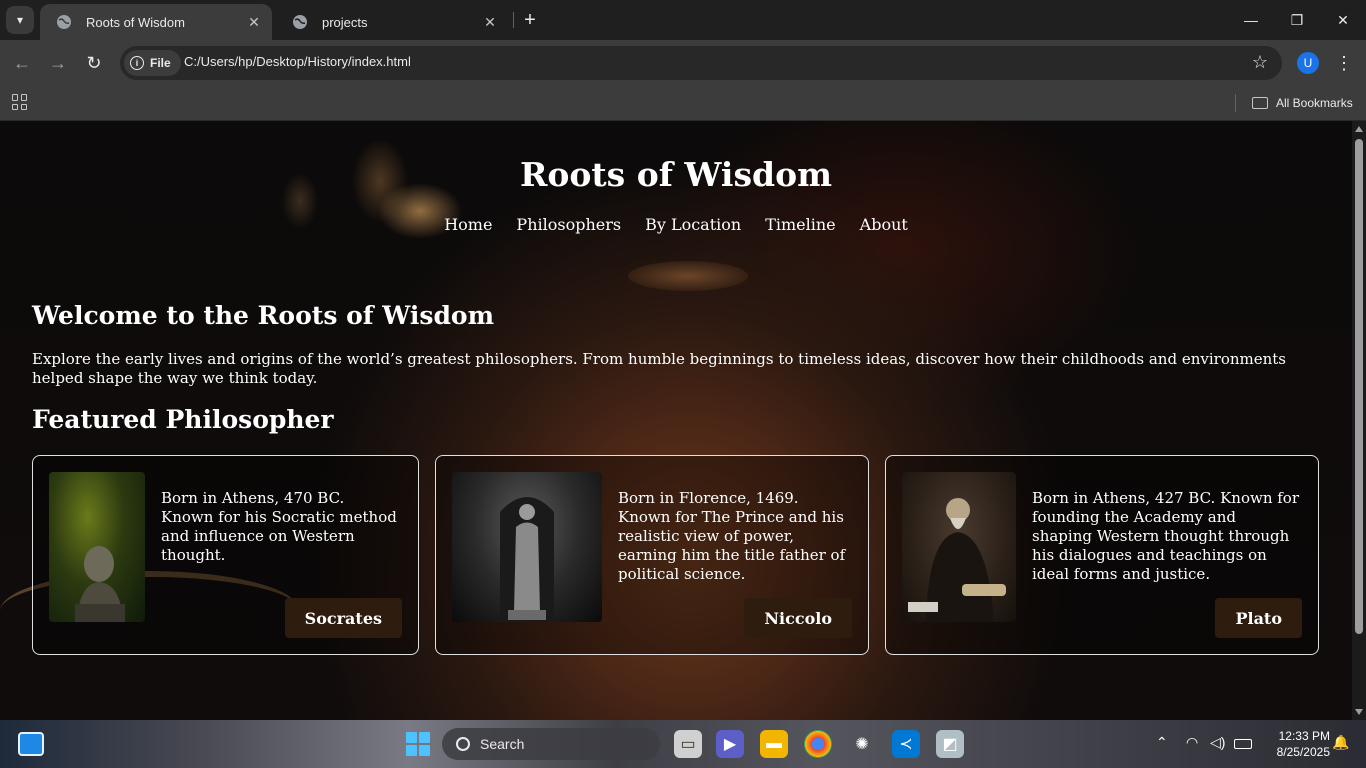  I want to click on file-explorer-icon: ▬, so click(774, 744).